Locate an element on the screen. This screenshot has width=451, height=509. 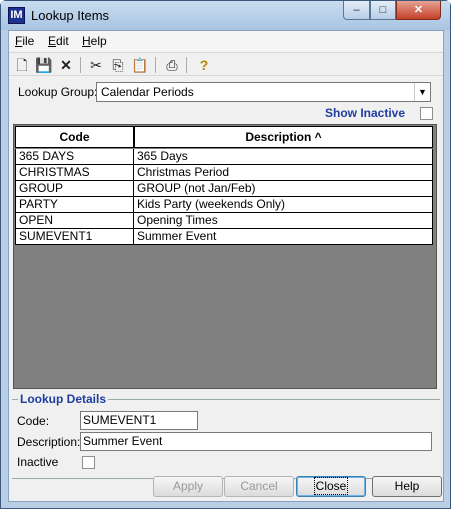
help-icon: ? is located at coordinates (204, 65).